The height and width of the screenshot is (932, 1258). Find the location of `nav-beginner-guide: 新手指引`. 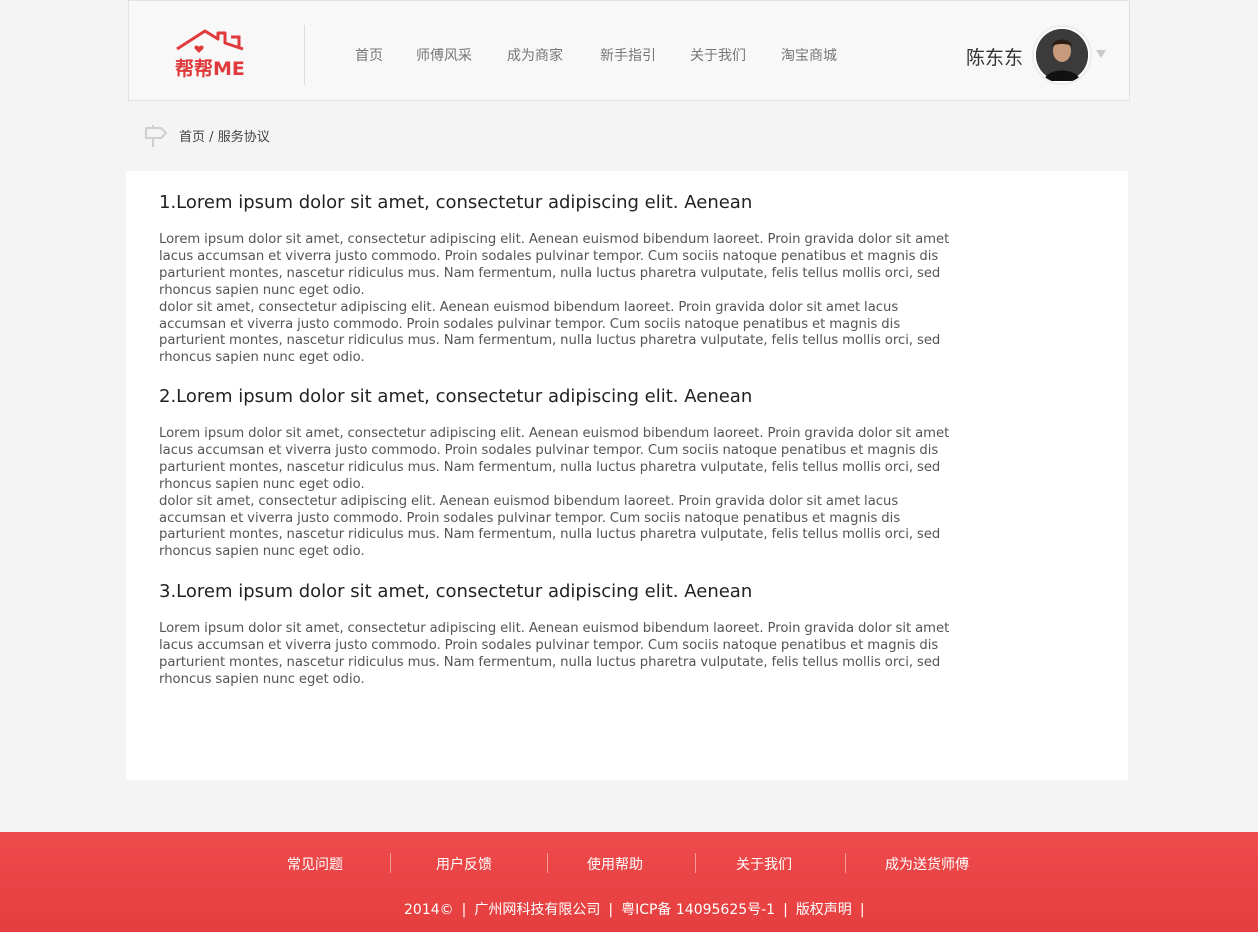

nav-beginner-guide: 新手指引 is located at coordinates (628, 55).